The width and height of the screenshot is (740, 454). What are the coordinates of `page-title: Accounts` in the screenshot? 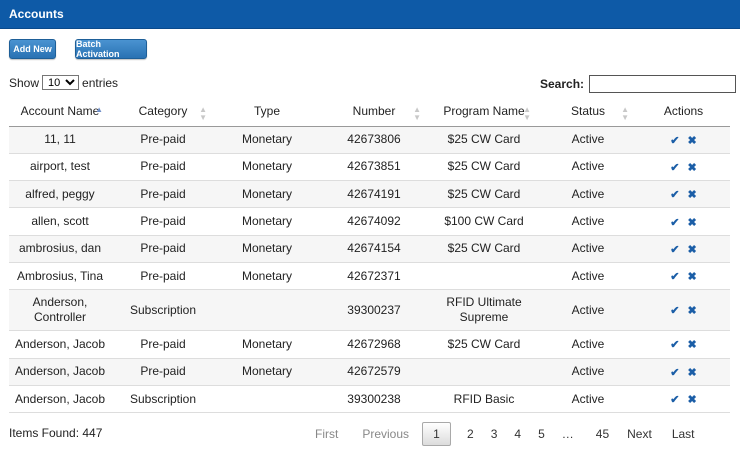 It's located at (36, 14).